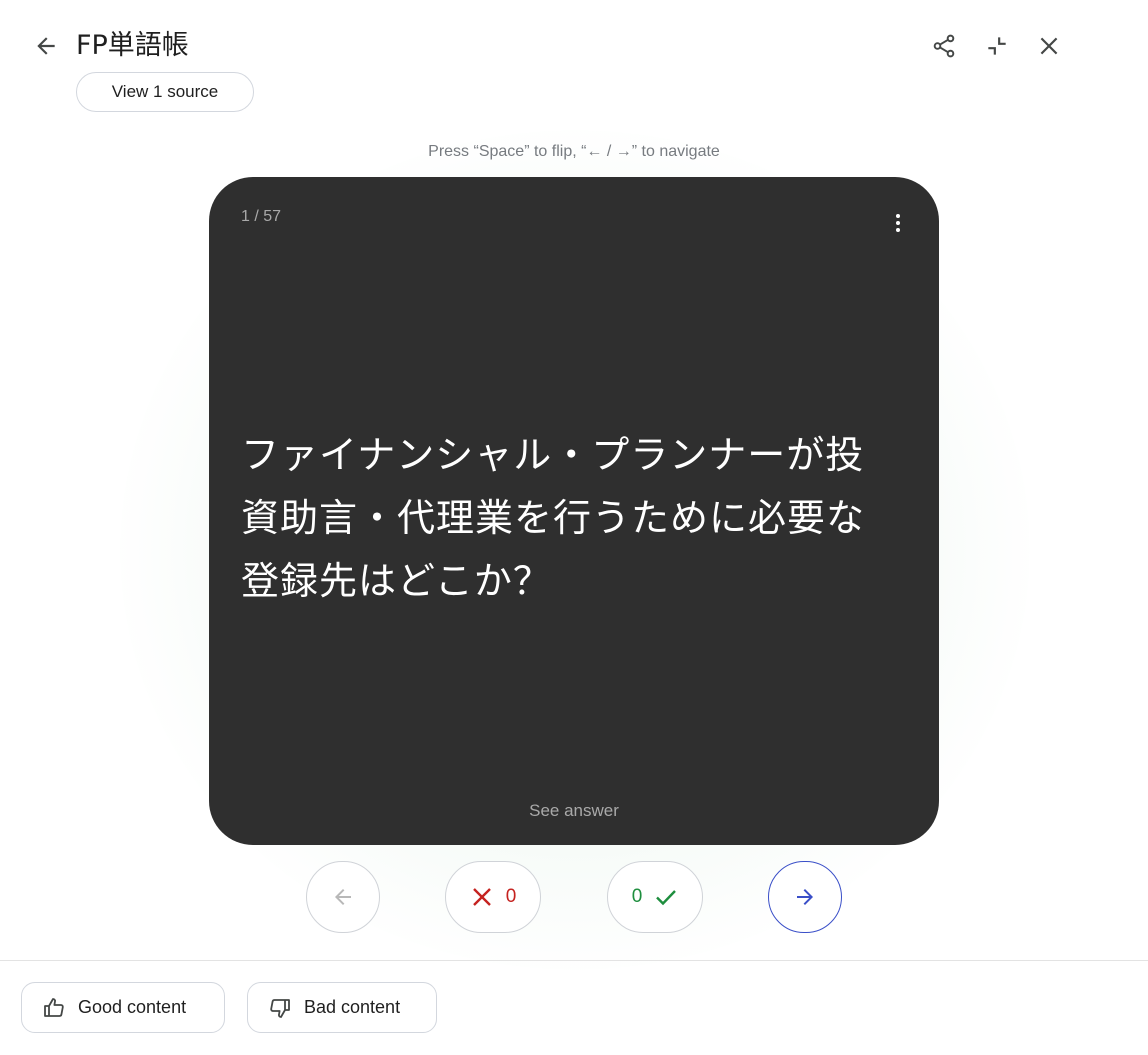  I want to click on collapse-icon, so click(997, 46).